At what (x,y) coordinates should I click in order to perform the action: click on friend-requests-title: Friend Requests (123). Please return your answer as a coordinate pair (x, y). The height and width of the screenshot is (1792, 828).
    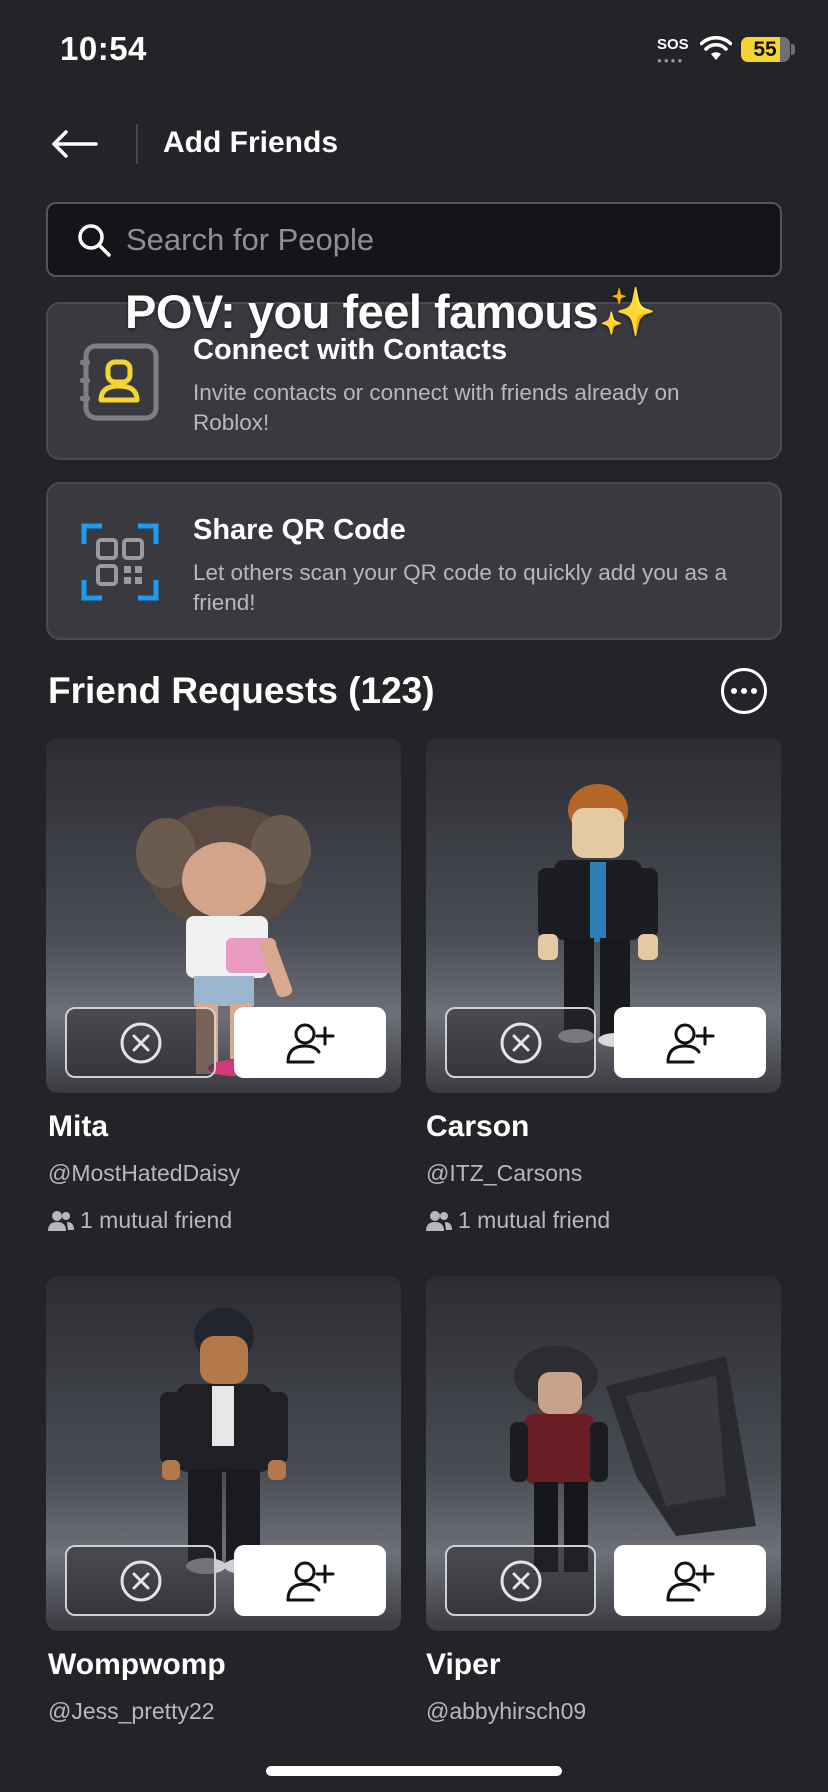
    Looking at the image, I should click on (241, 690).